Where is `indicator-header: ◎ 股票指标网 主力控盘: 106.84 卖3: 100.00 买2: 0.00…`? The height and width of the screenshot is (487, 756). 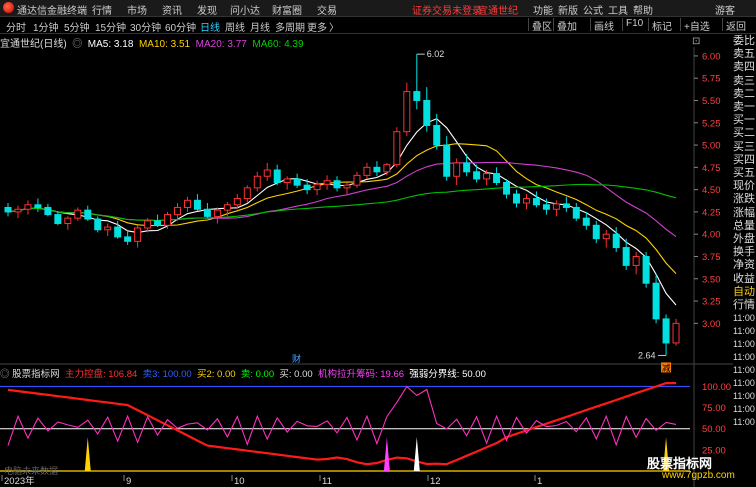
indicator-header: ◎ 股票指标网 主力控盘: 106.84 卖3: 100.00 买2: 0.00… is located at coordinates (243, 373).